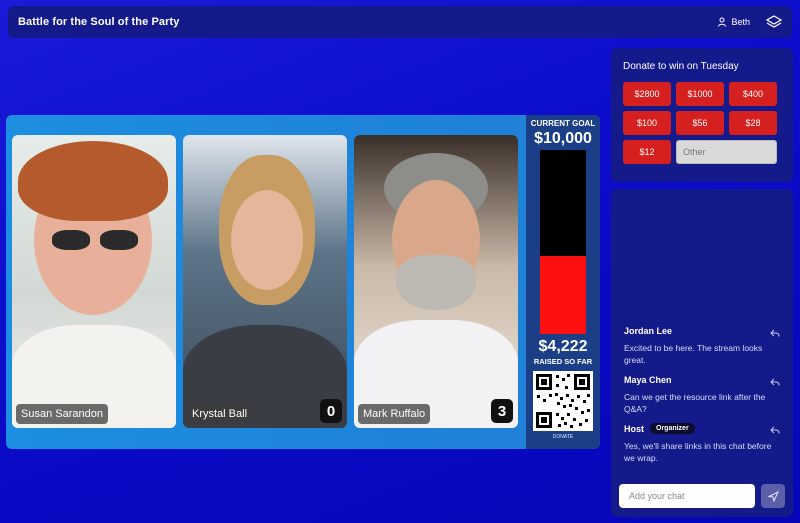 This screenshot has width=800, height=523. Describe the element at coordinates (563, 242) in the screenshot. I see `goal-progress-bar` at that location.